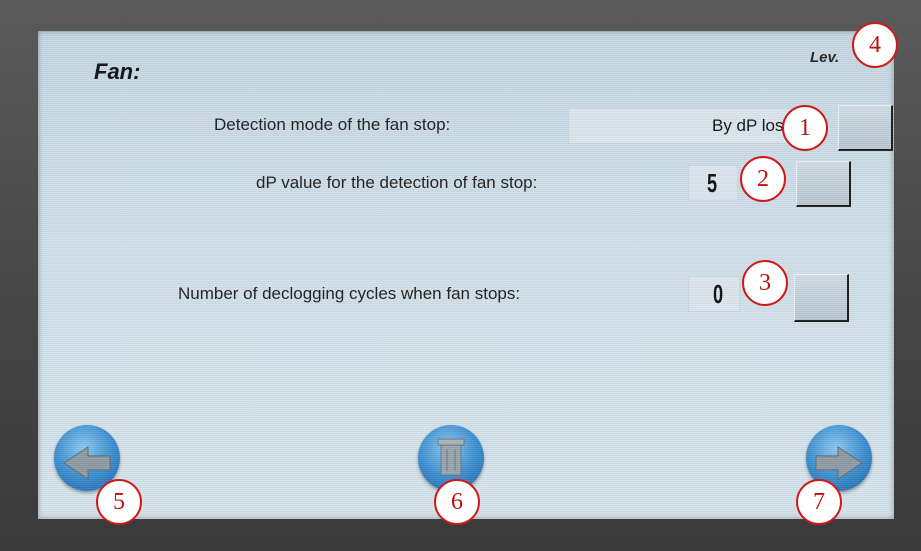  Describe the element at coordinates (825, 57) in the screenshot. I see `level-label: Lev.` at that location.